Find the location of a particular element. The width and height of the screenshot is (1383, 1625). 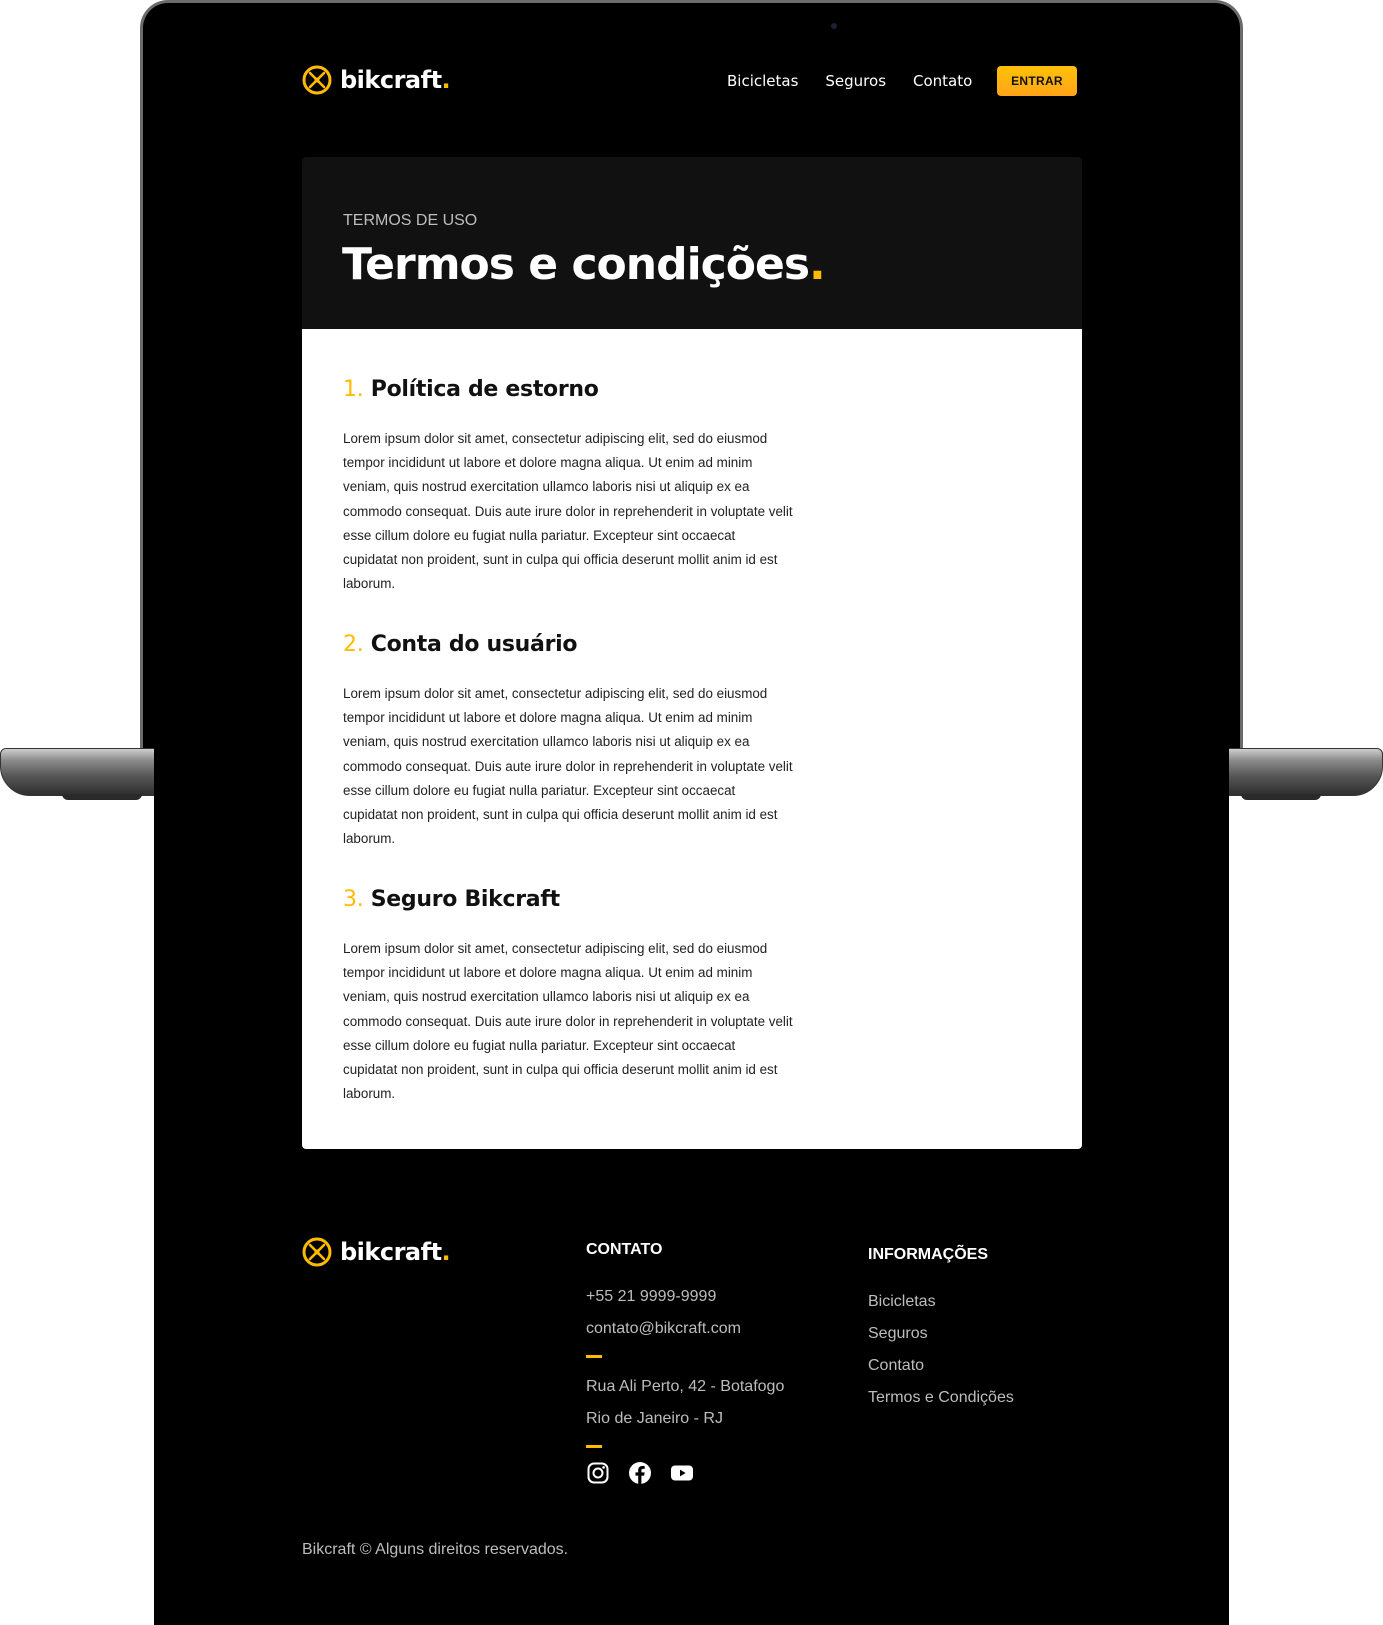

section-number: 1. is located at coordinates (353, 389).